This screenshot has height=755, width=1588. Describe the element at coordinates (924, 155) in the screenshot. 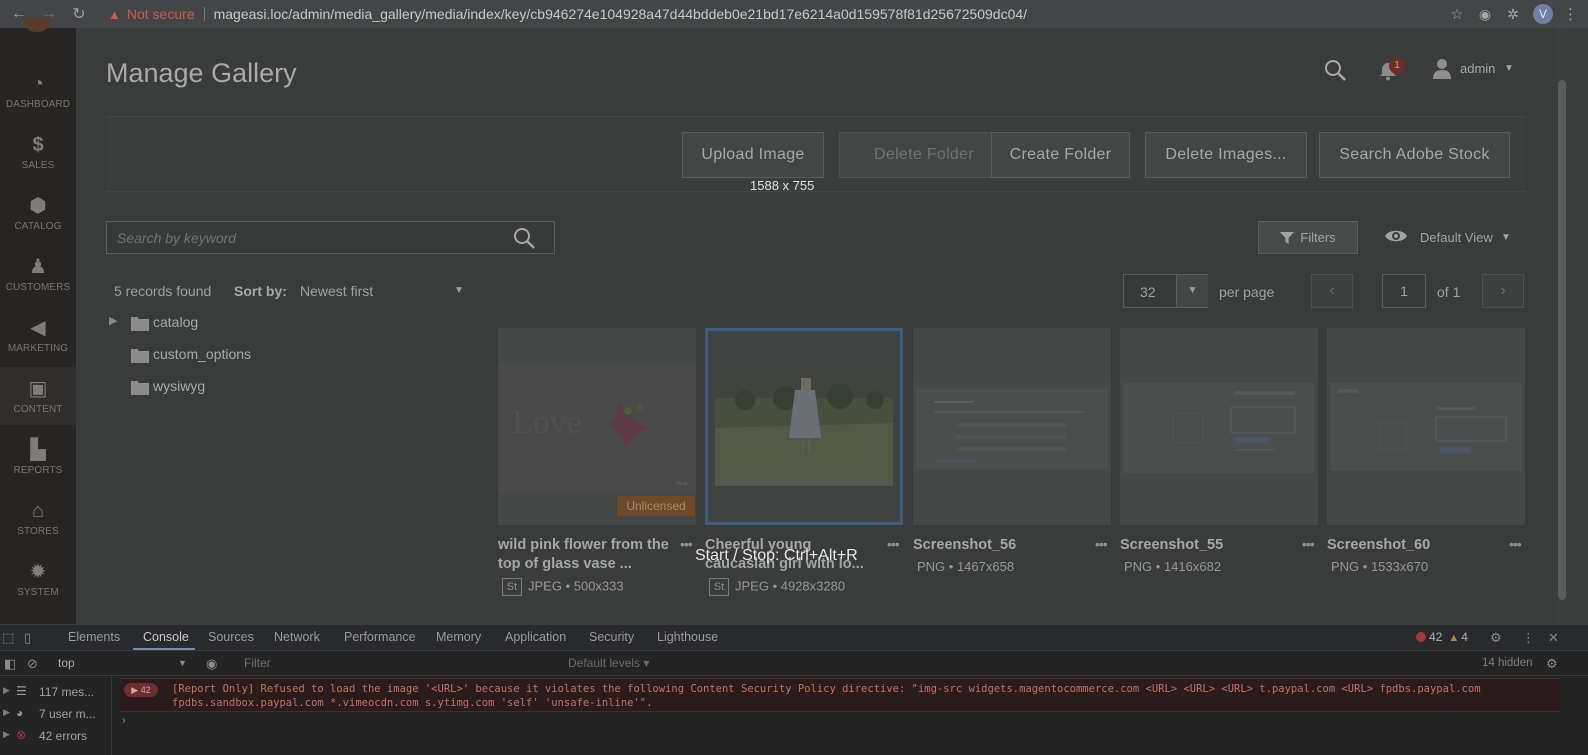

I see `delete-folder-button: Delete Folder` at that location.